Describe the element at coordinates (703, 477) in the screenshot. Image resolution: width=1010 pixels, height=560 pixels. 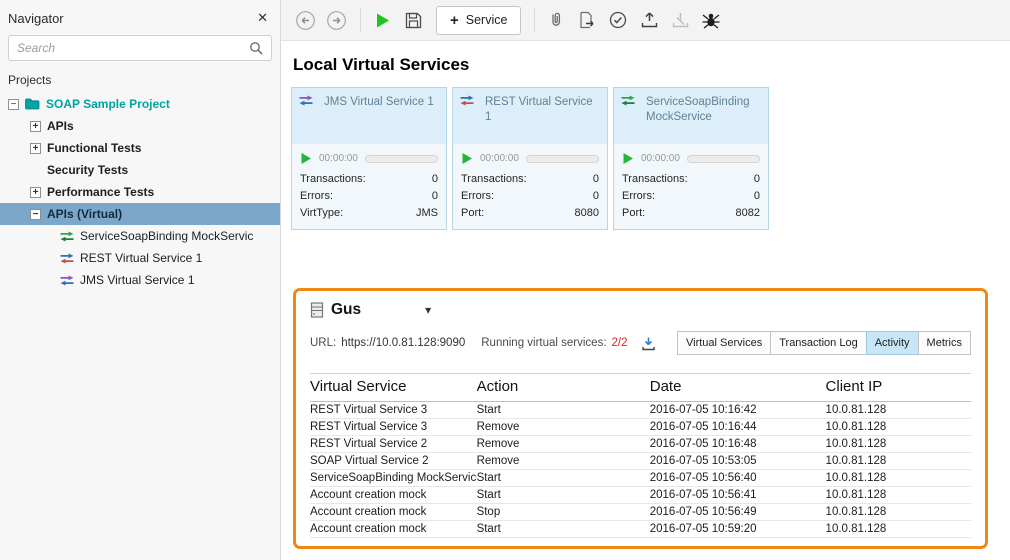
I see `cell-date: 2016-07-05 10:56:40` at that location.